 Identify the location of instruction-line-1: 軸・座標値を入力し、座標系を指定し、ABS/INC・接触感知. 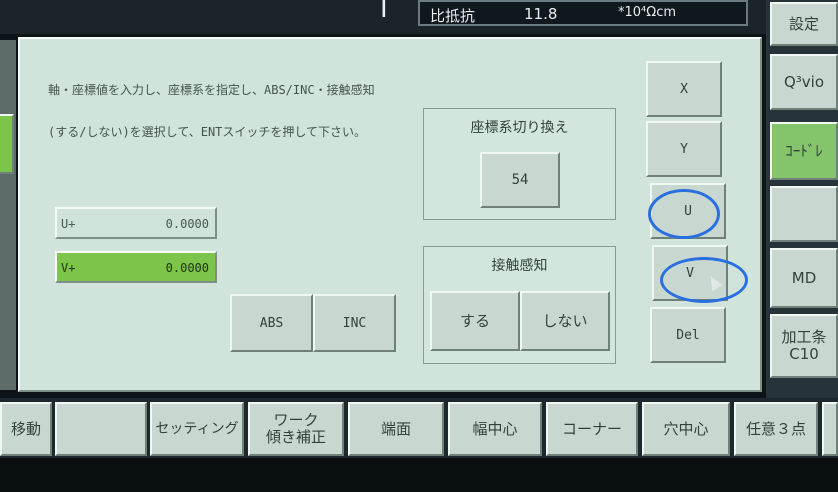
(211, 90).